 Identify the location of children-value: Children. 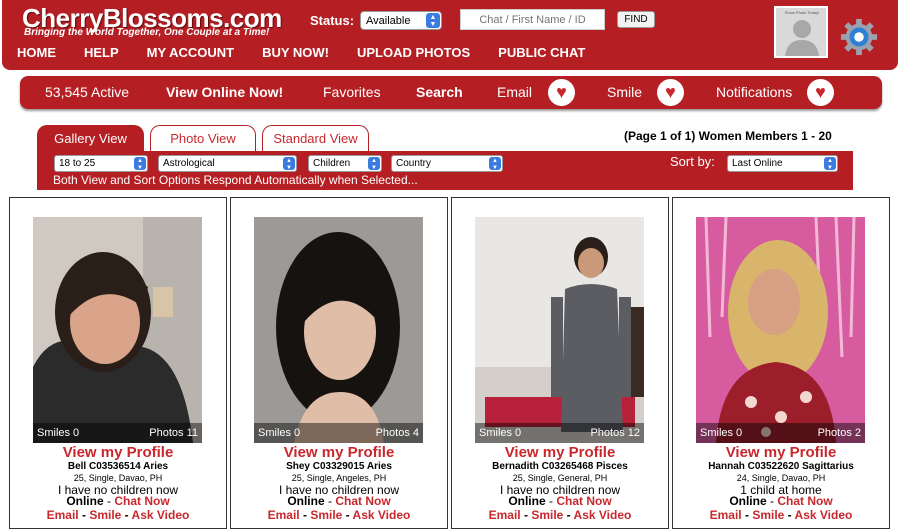
(332, 163).